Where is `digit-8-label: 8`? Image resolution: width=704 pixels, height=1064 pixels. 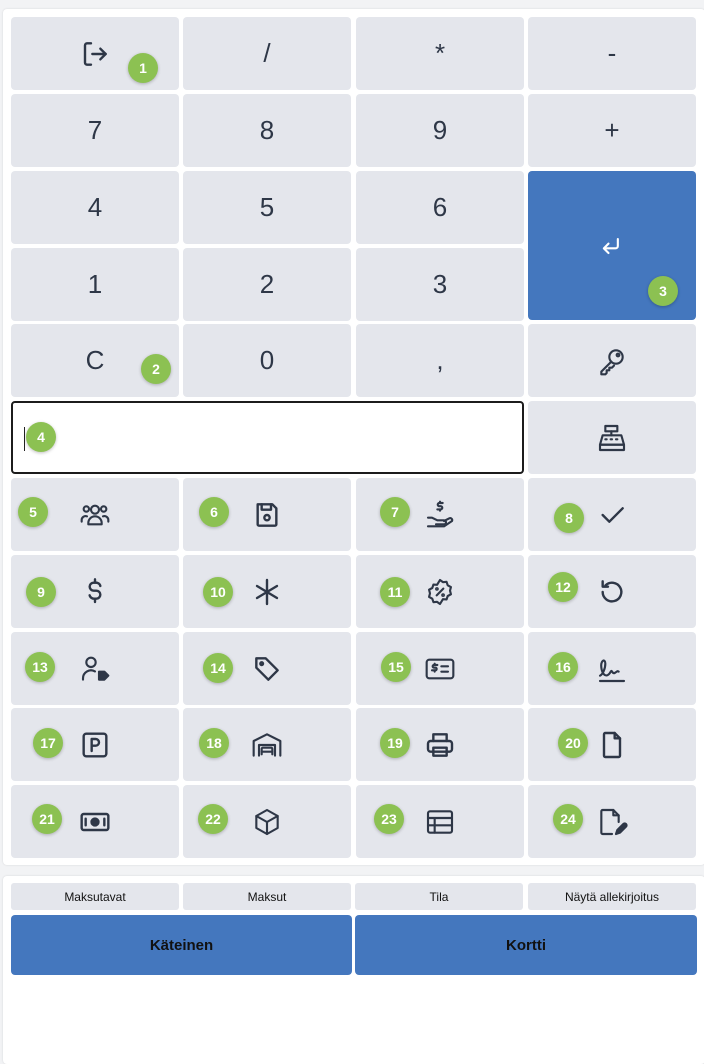 digit-8-label: 8 is located at coordinates (267, 130).